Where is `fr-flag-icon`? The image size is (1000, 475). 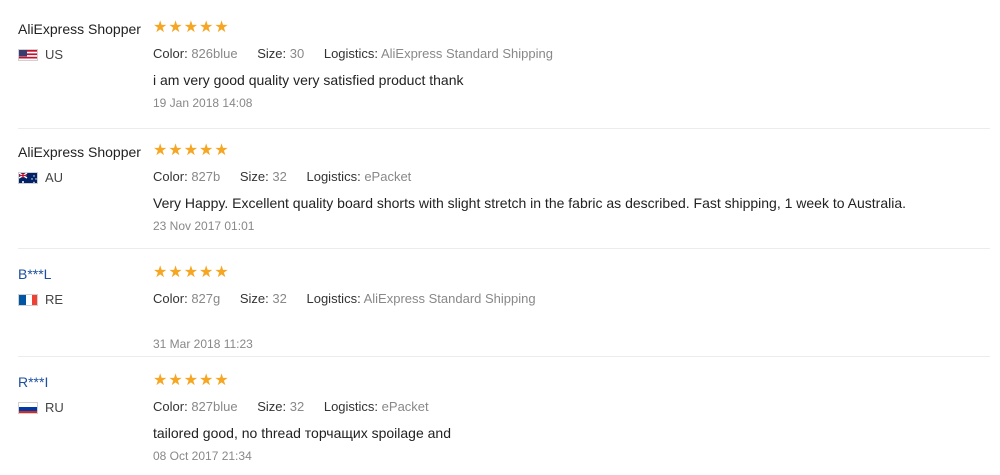 fr-flag-icon is located at coordinates (28, 299).